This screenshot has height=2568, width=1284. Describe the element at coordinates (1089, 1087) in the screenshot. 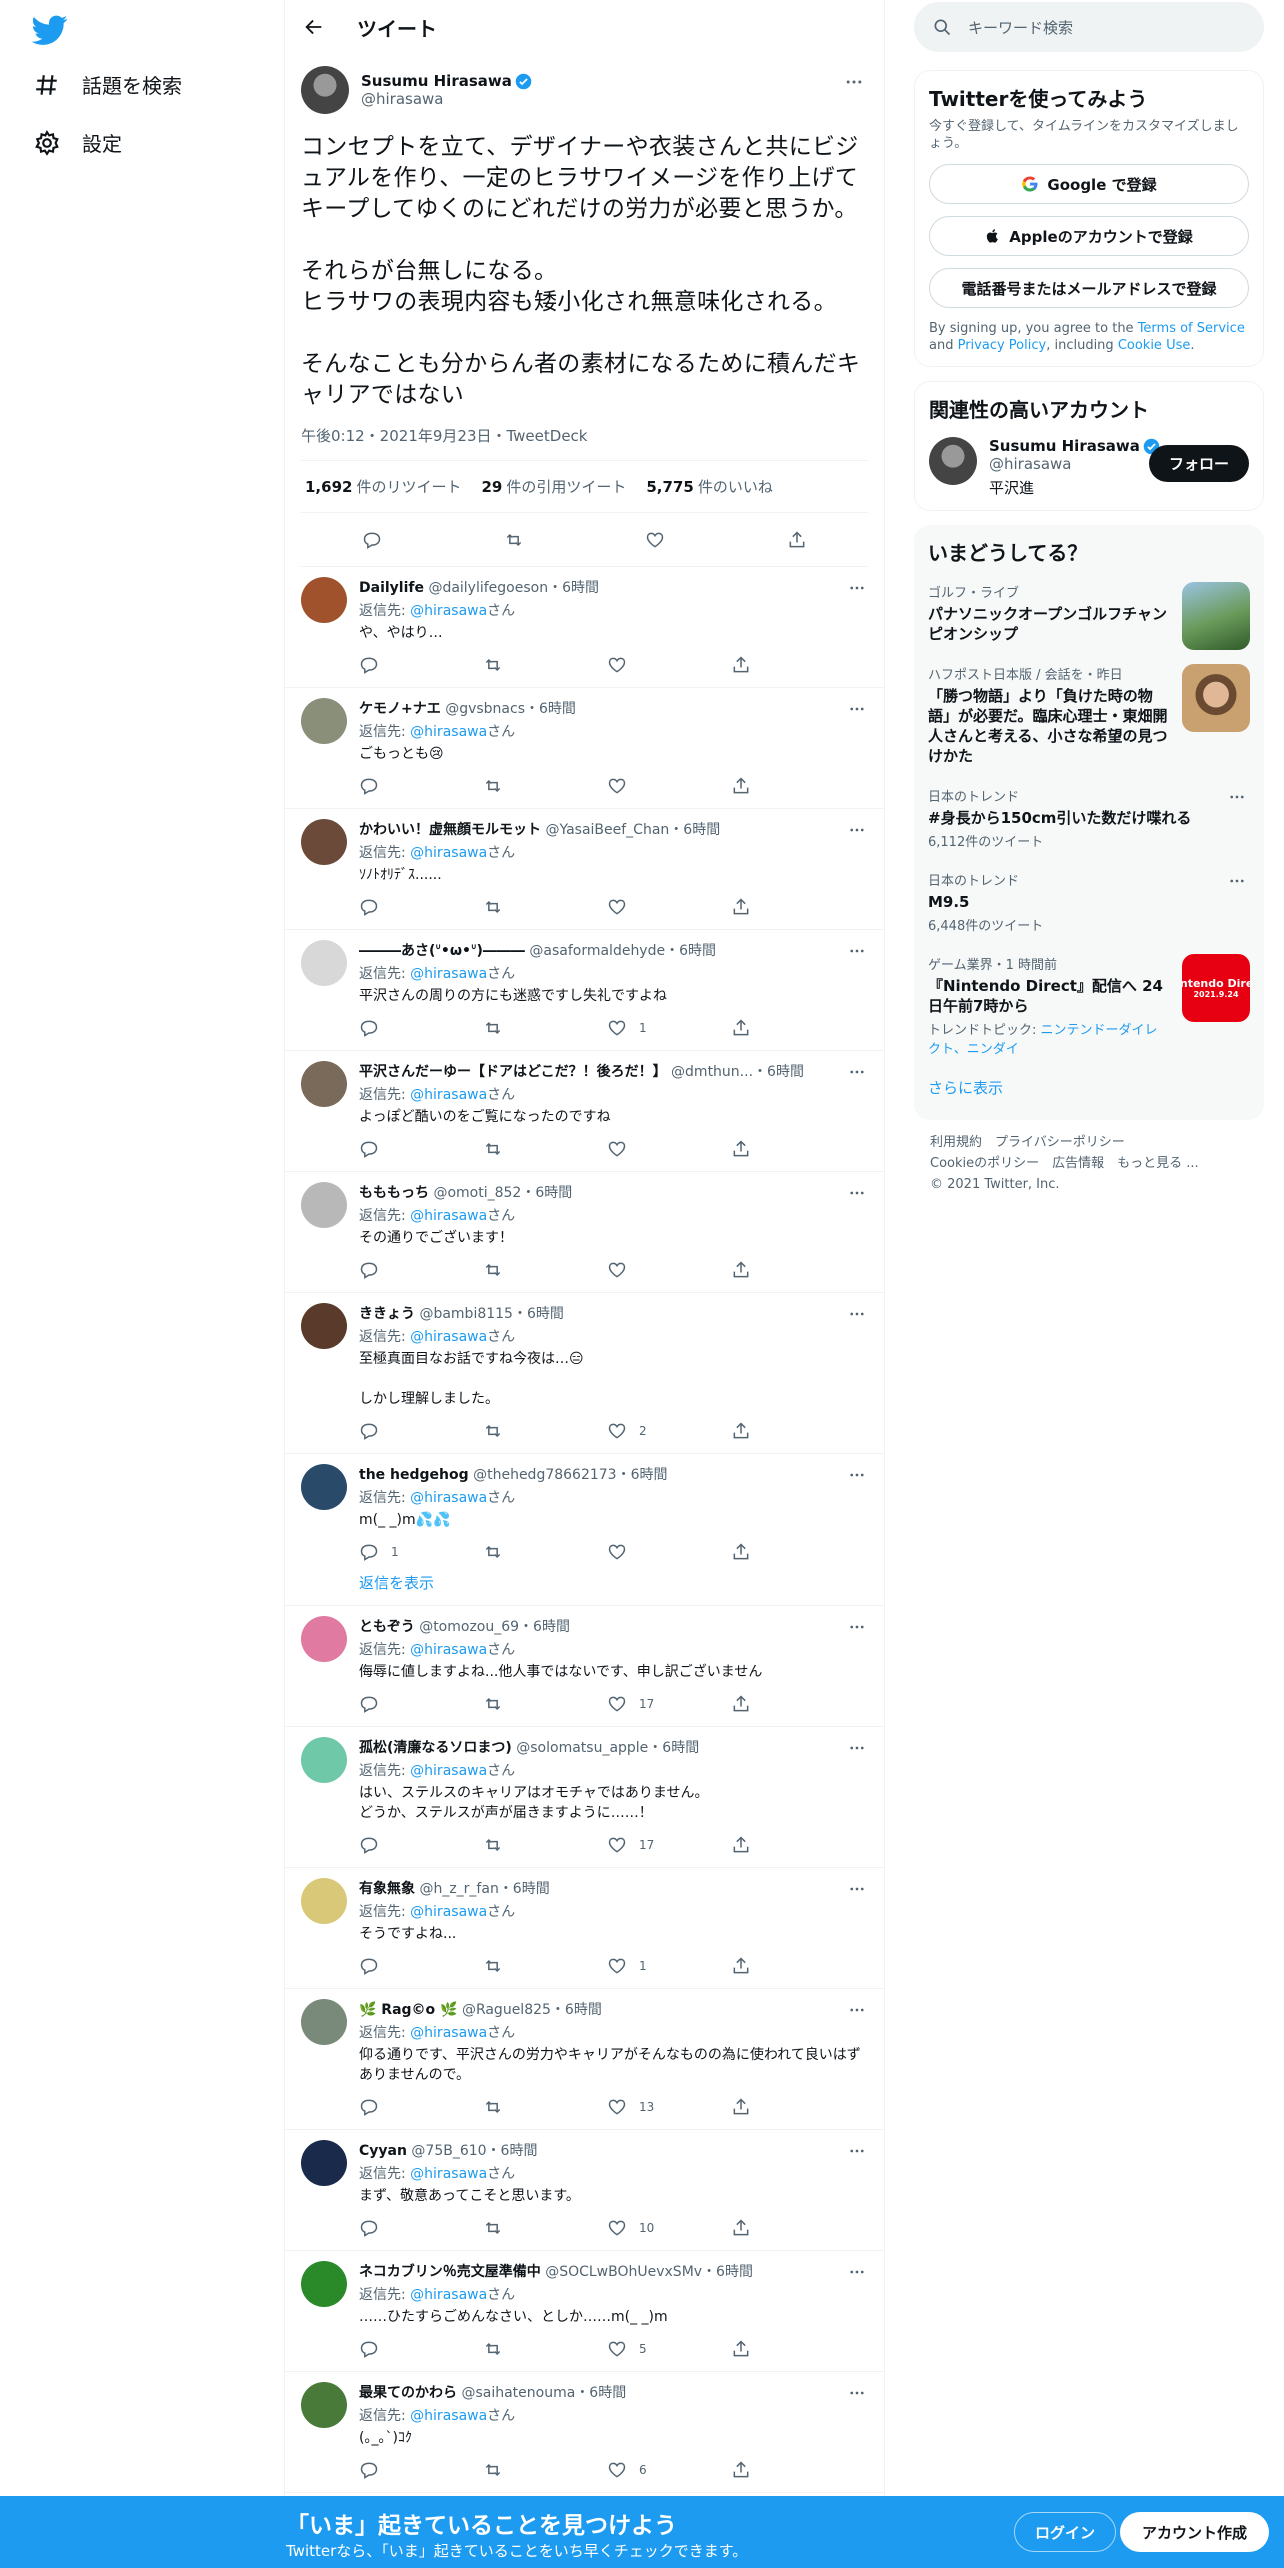

I see `show-more-link: さらに表示` at that location.